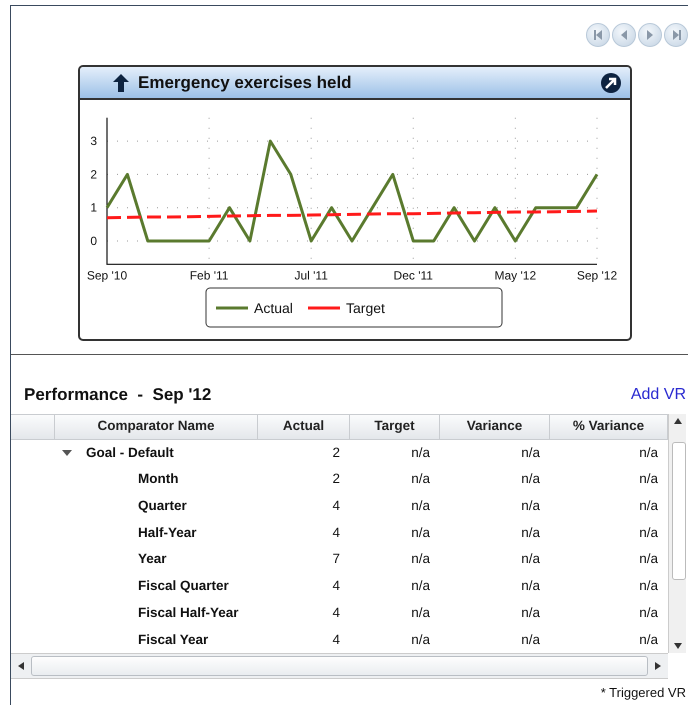  I want to click on column-header: Variance, so click(495, 427).